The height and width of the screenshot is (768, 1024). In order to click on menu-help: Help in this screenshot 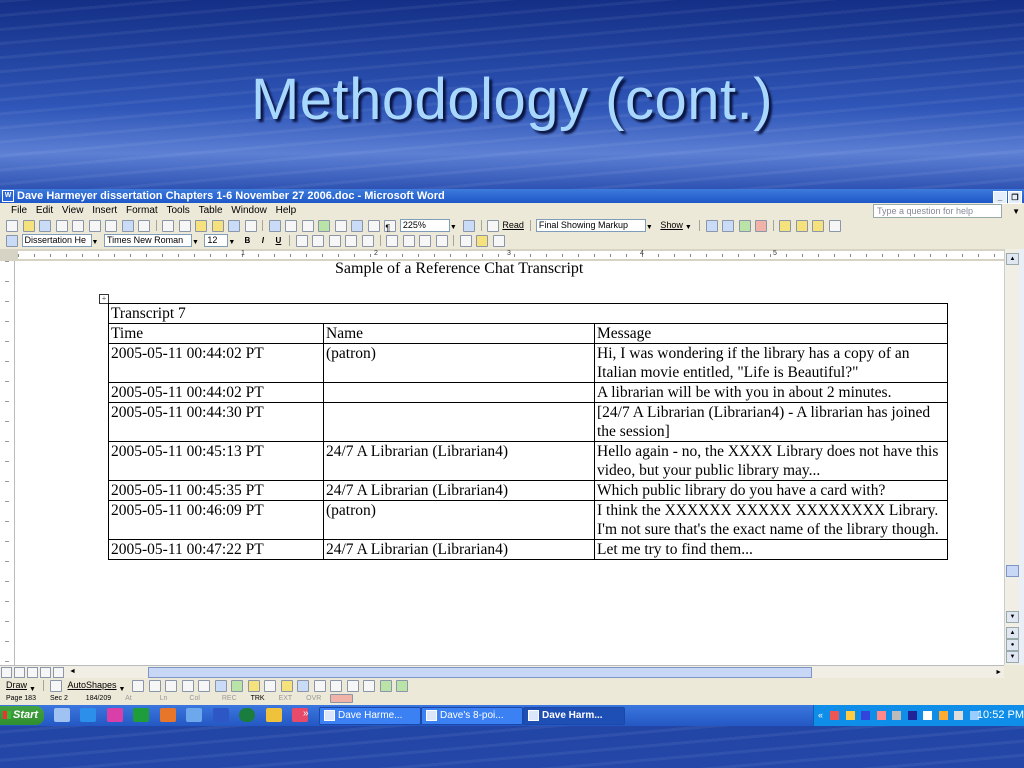, I will do `click(286, 210)`.